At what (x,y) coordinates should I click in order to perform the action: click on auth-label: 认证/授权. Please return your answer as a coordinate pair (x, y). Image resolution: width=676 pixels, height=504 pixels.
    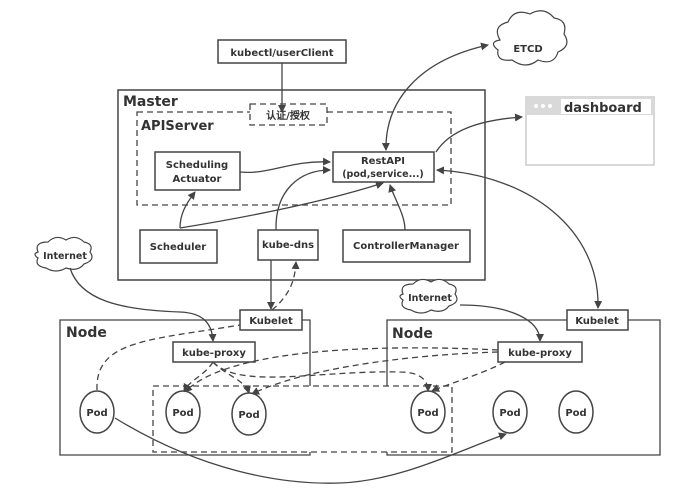
    Looking at the image, I should click on (288, 115).